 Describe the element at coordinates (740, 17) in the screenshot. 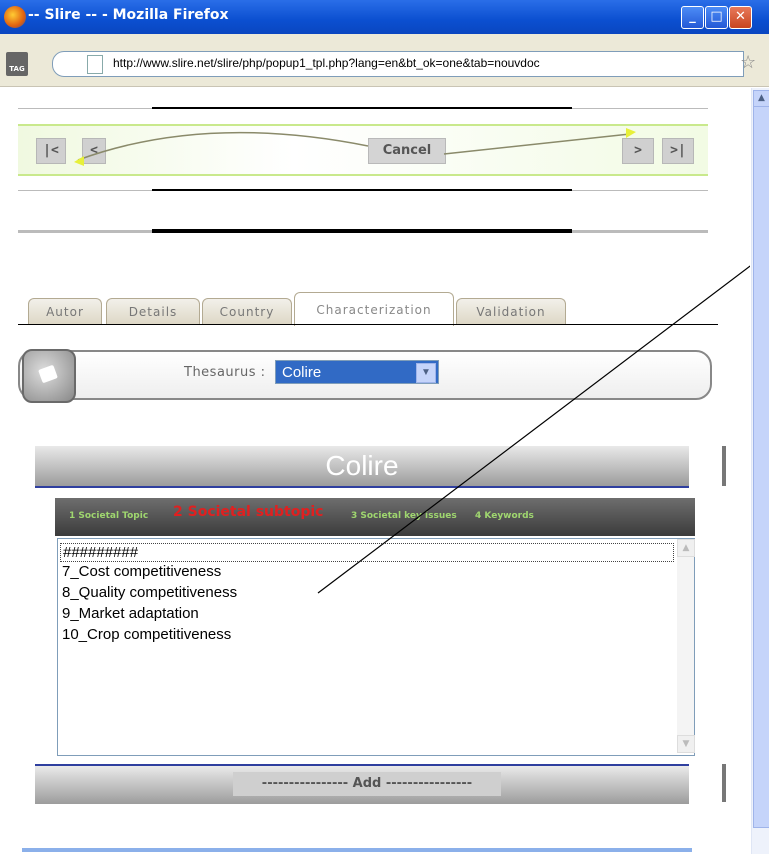

I see `close-button: ✕` at that location.